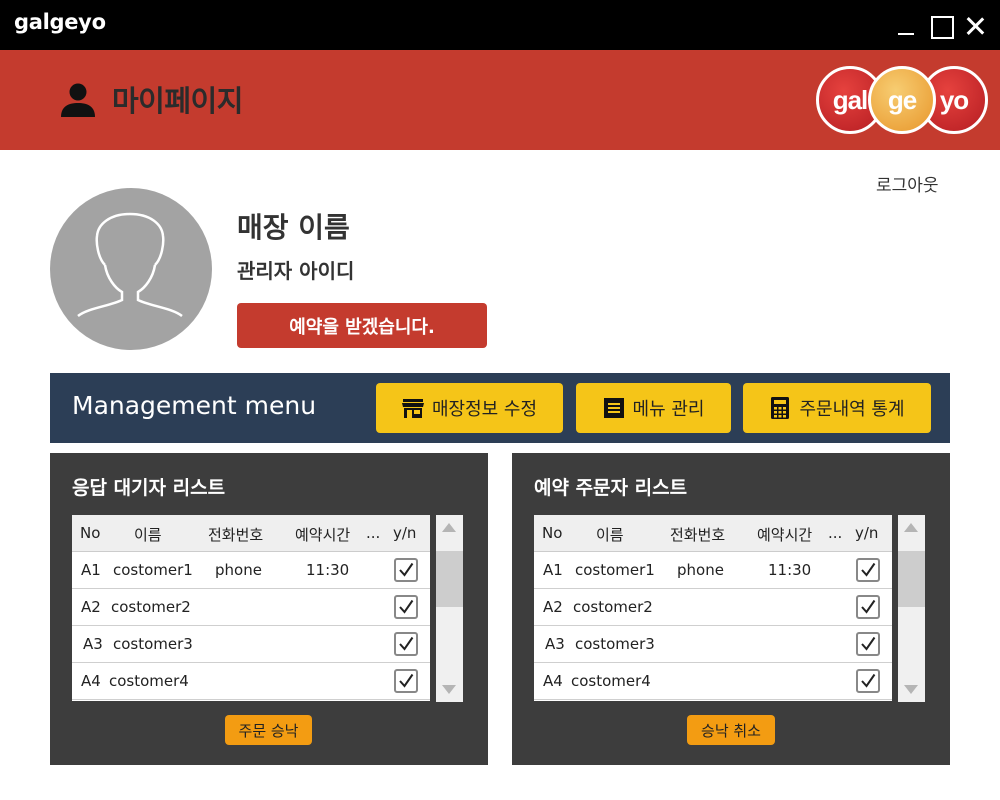  Describe the element at coordinates (412, 408) in the screenshot. I see `store-icon` at that location.